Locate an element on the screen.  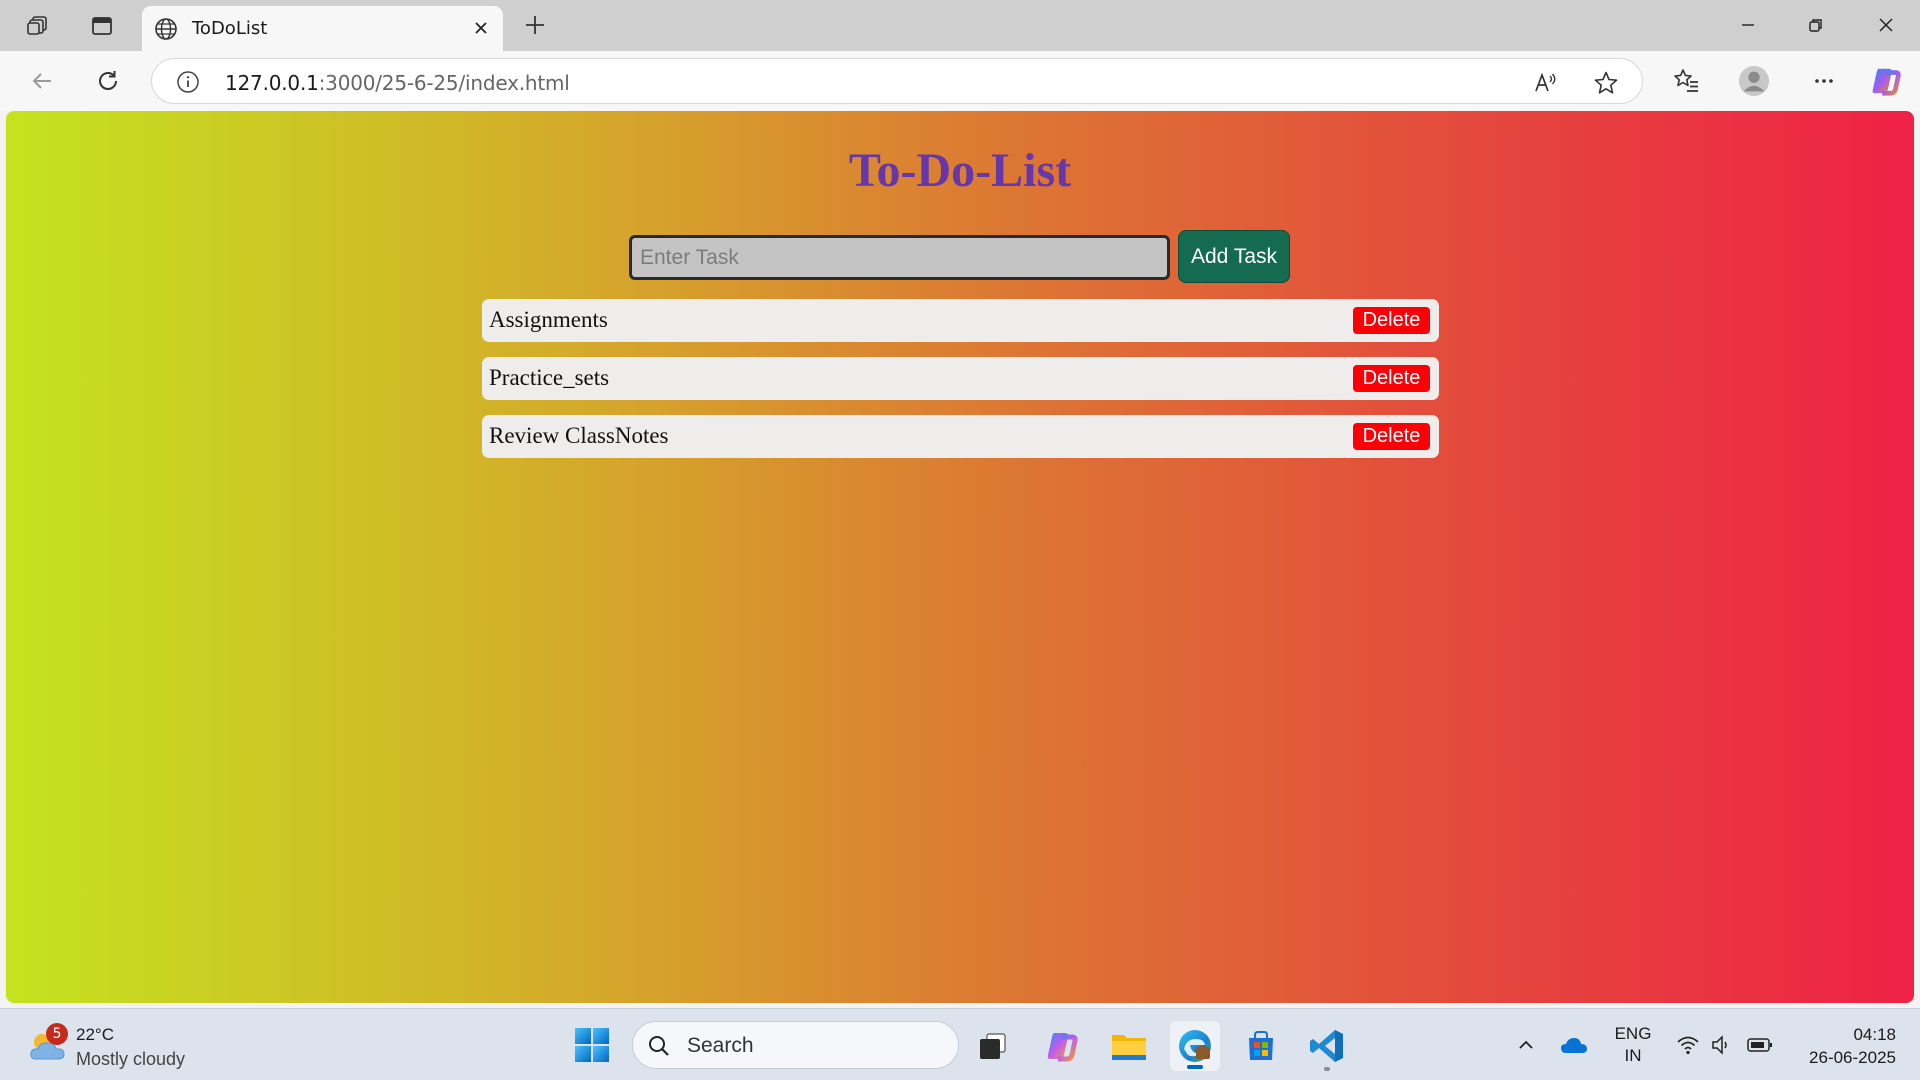
task-input is located at coordinates (899, 257).